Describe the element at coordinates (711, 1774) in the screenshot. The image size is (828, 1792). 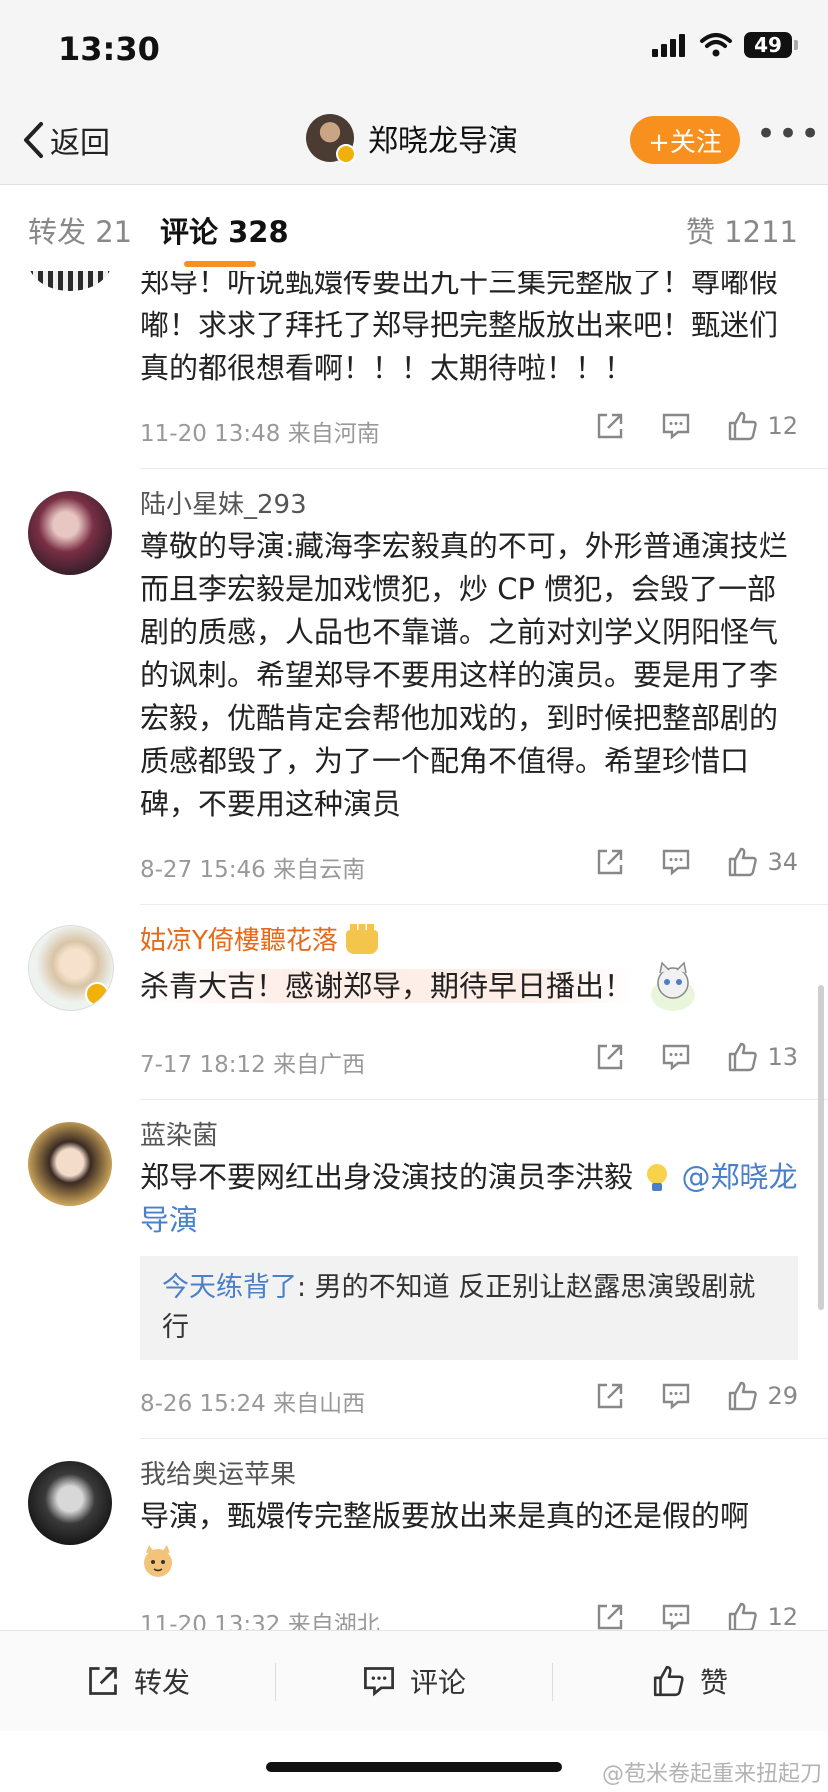
I see `watermark: @苞米卷起重来扭起刀` at that location.